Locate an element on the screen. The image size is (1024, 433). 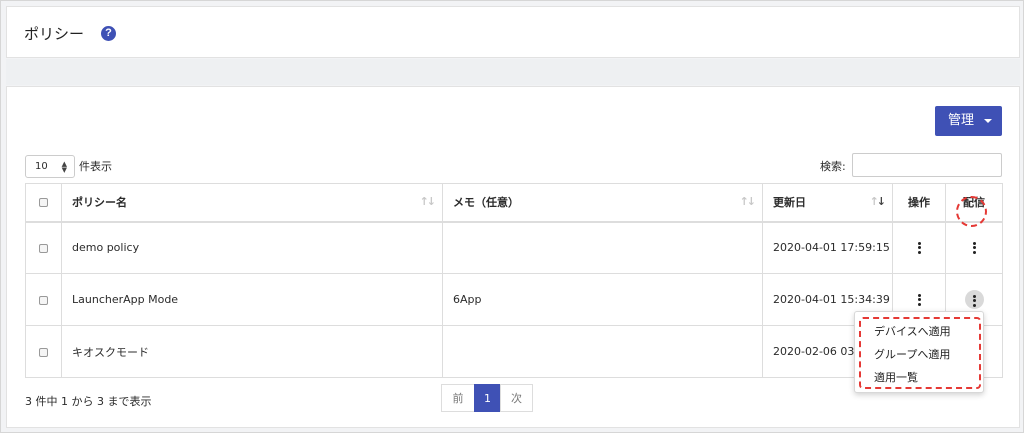
table-header-row: ポリシー名 ↑↓ メモ（任意） ↑↓ 更新日 ↑↓ 操作 配信 is located at coordinates (514, 203).